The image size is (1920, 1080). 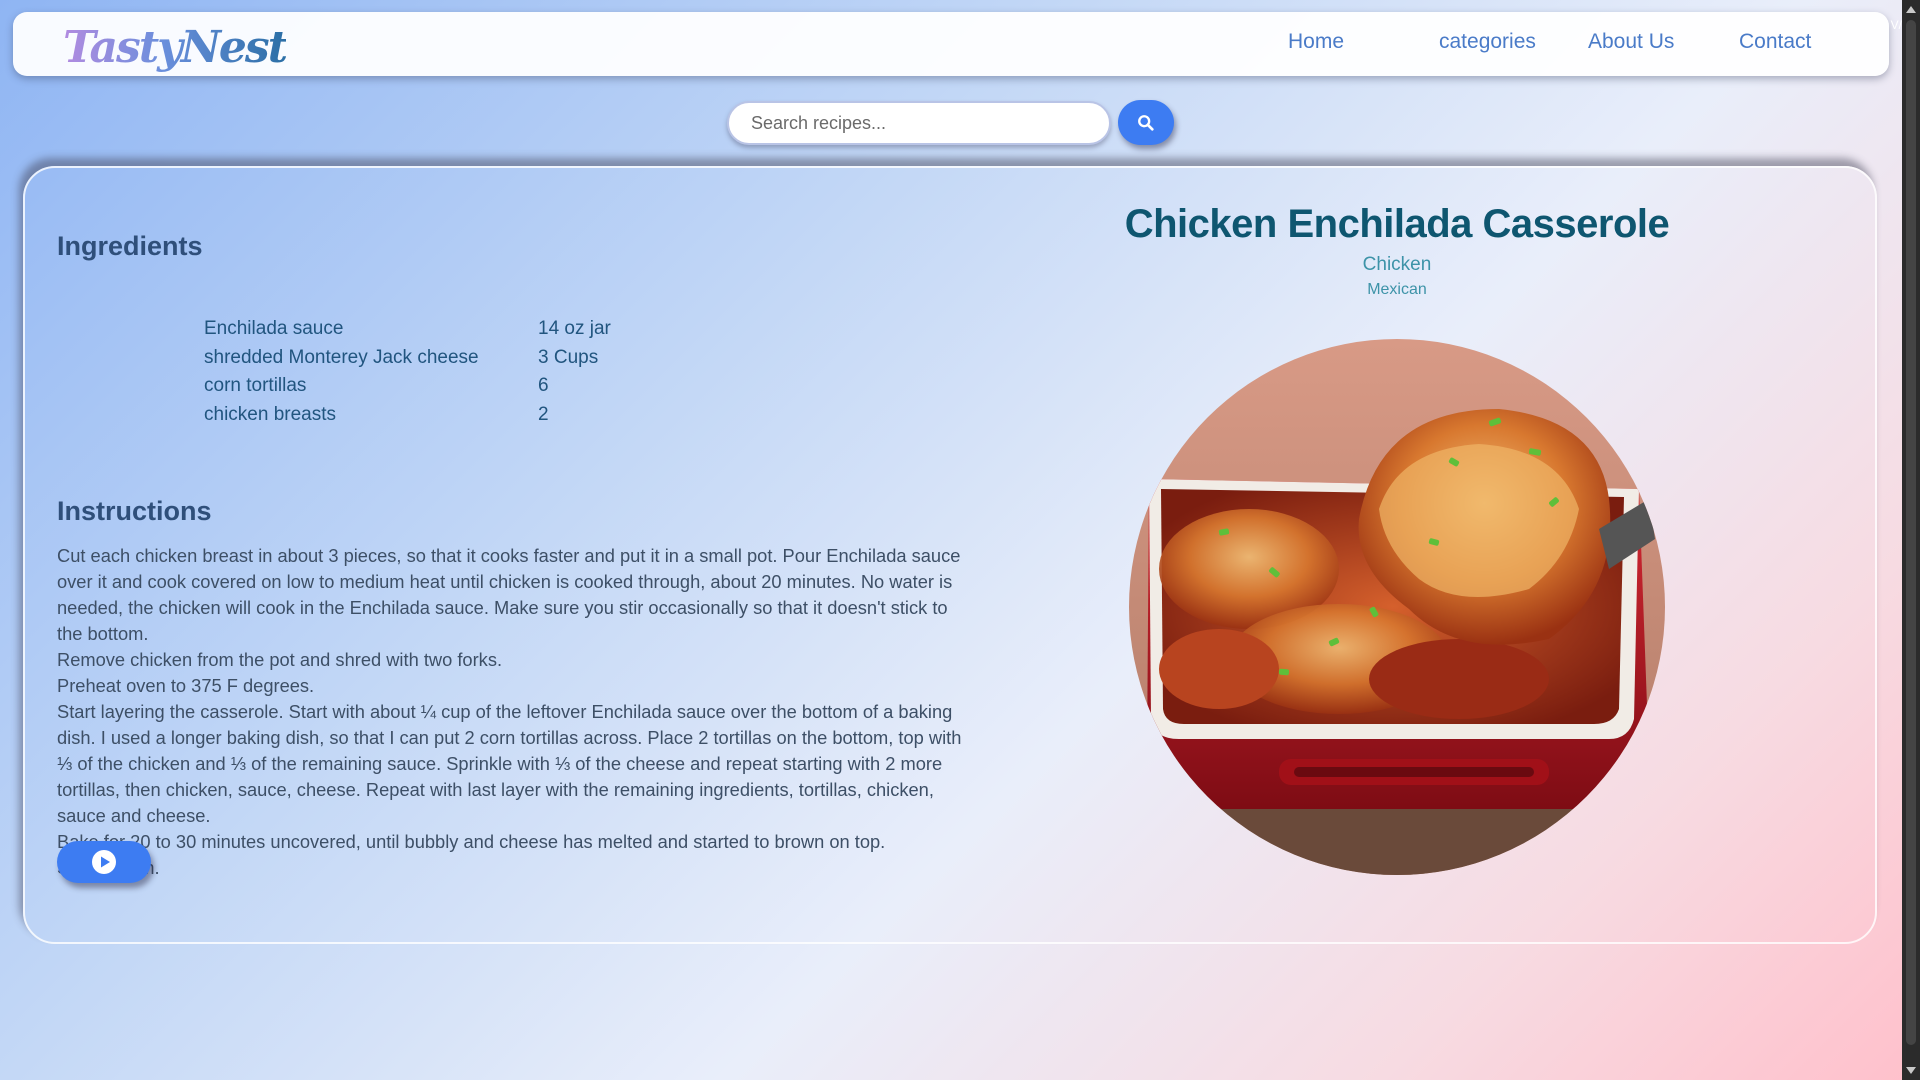 I want to click on nav-link-home: Home, so click(x=1316, y=42).